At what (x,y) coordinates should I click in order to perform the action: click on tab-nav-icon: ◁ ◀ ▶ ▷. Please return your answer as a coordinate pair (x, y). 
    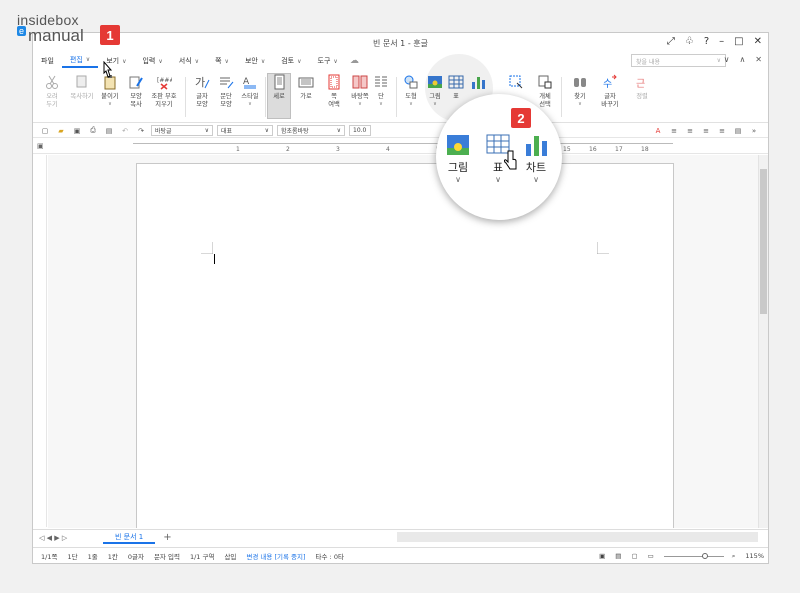
    Looking at the image, I should click on (53, 538).